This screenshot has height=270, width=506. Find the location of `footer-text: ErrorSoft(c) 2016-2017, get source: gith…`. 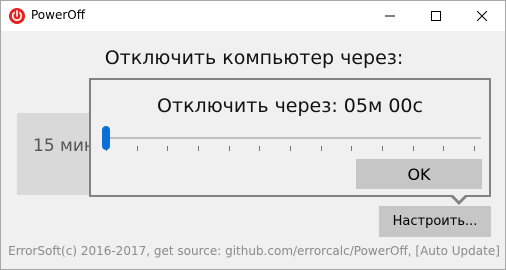

footer-text: ErrorSoft(c) 2016-2017, get source: gith… is located at coordinates (253, 251).